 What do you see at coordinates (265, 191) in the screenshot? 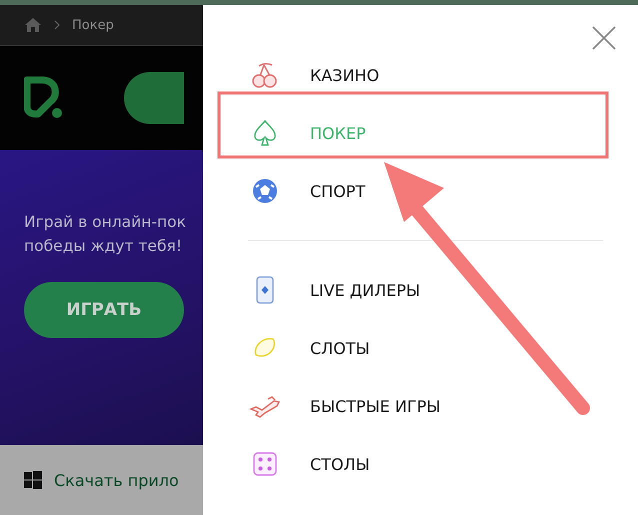
I see `soccer-ball-icon` at bounding box center [265, 191].